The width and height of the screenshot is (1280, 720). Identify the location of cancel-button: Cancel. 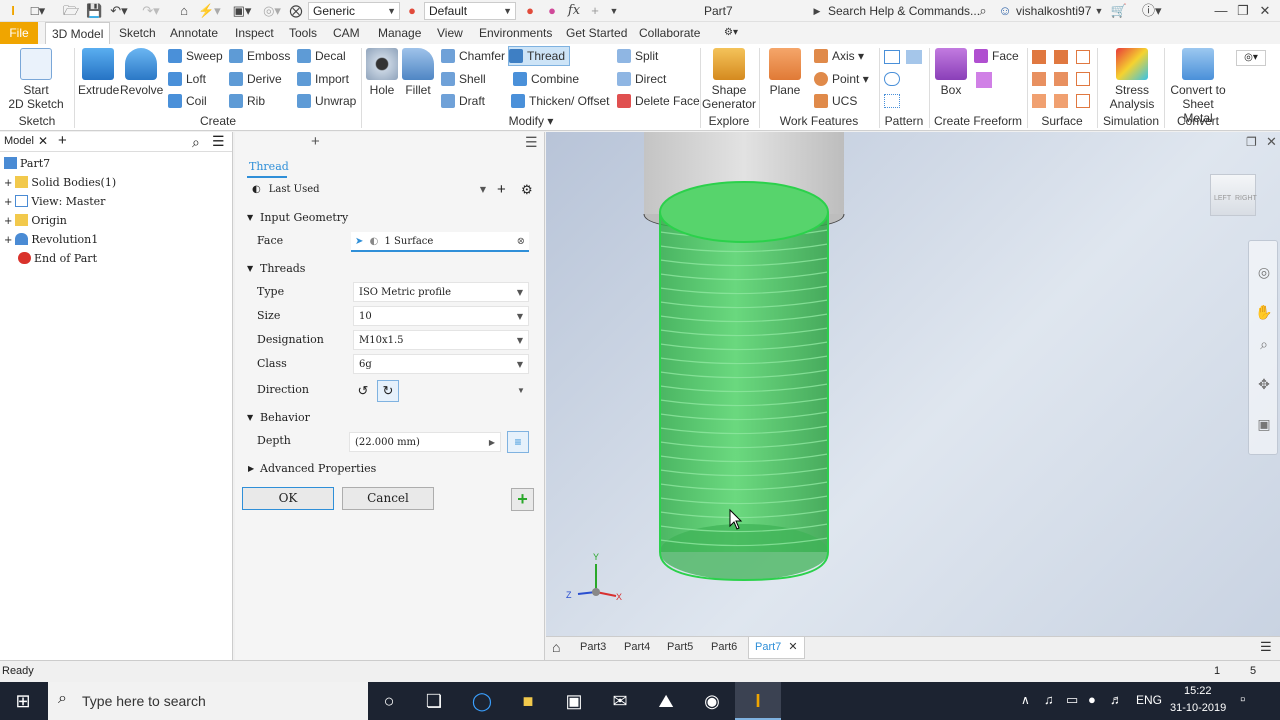
(388, 498).